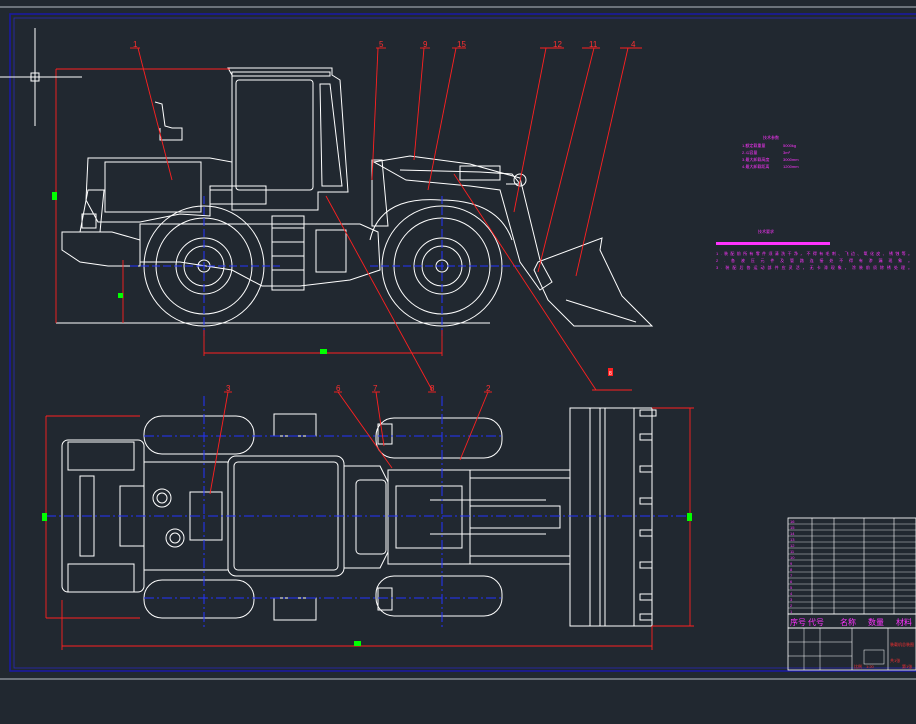  What do you see at coordinates (870, 666) in the screenshot?
I see `title-scale-value: 1:20` at bounding box center [870, 666].